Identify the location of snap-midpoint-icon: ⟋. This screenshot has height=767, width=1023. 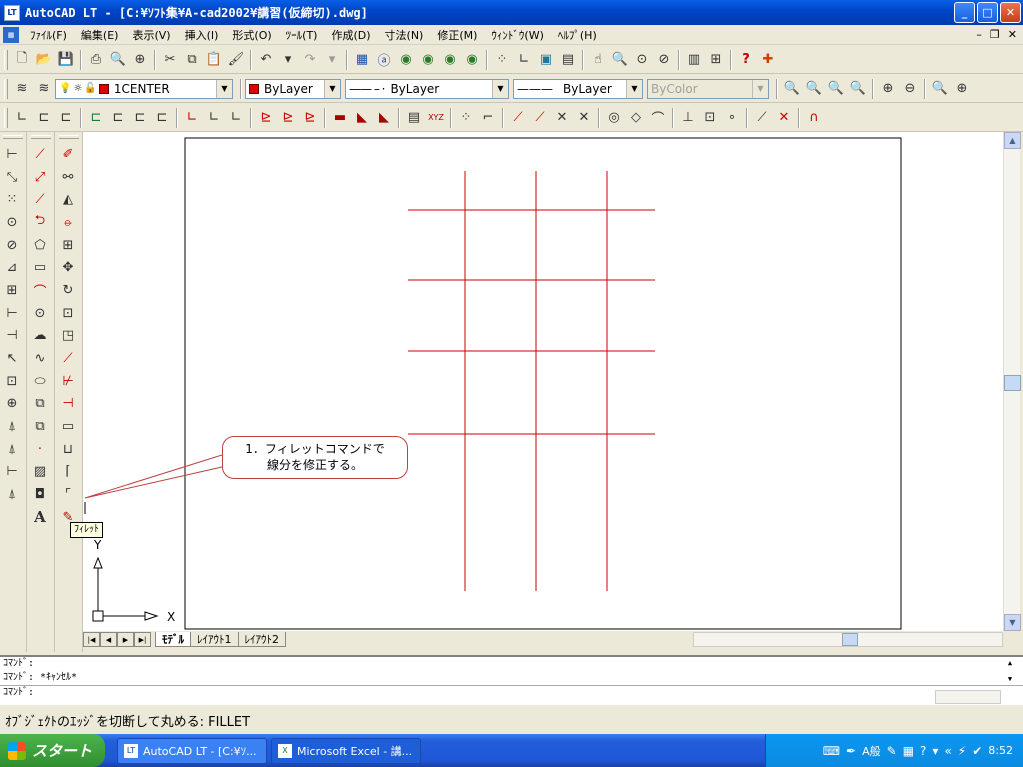
(518, 118).